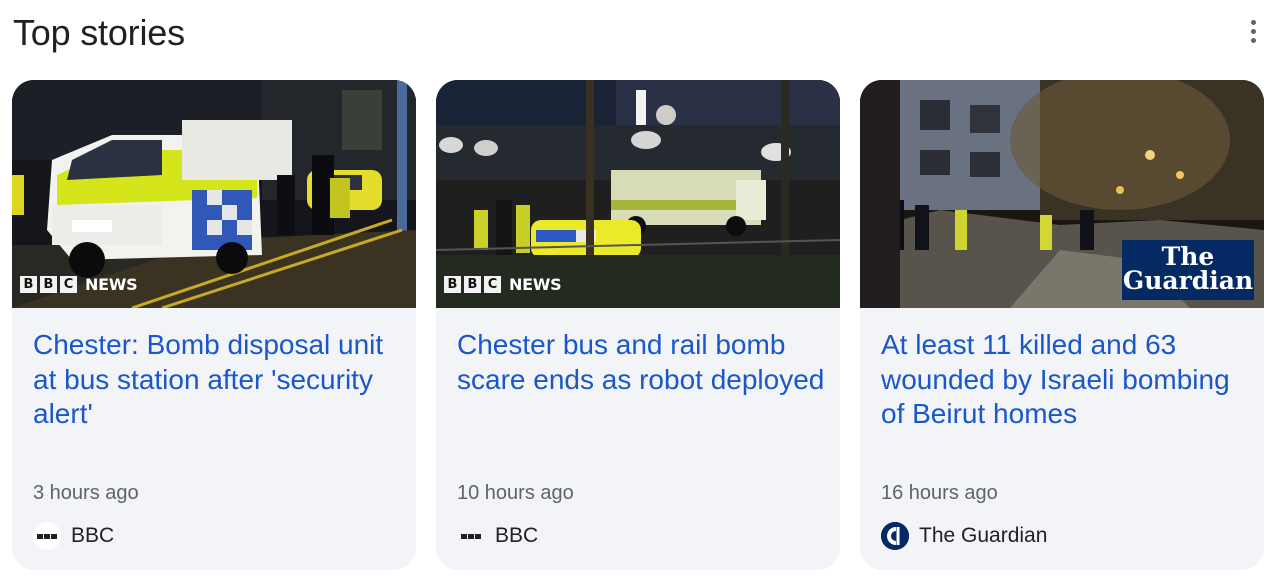 Image resolution: width=1280 pixels, height=586 pixels. I want to click on story-source-2: BBC, so click(497, 536).